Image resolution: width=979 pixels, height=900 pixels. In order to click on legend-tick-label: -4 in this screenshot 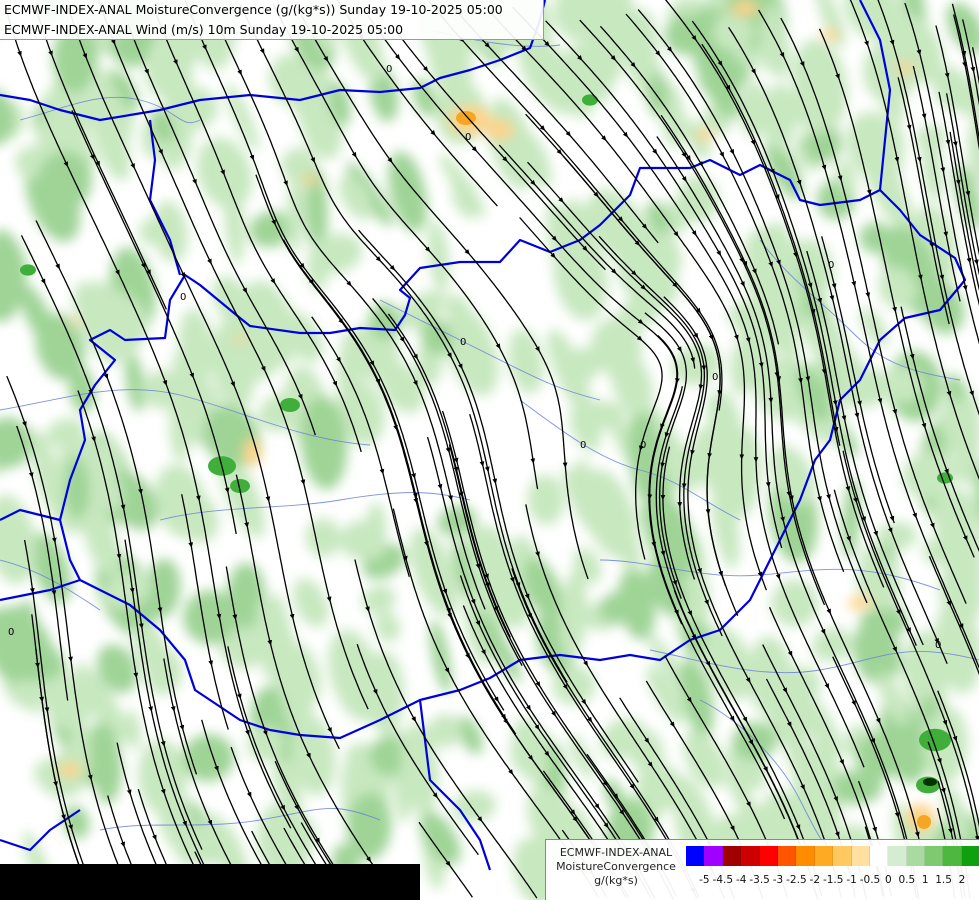, I will do `click(741, 880)`.